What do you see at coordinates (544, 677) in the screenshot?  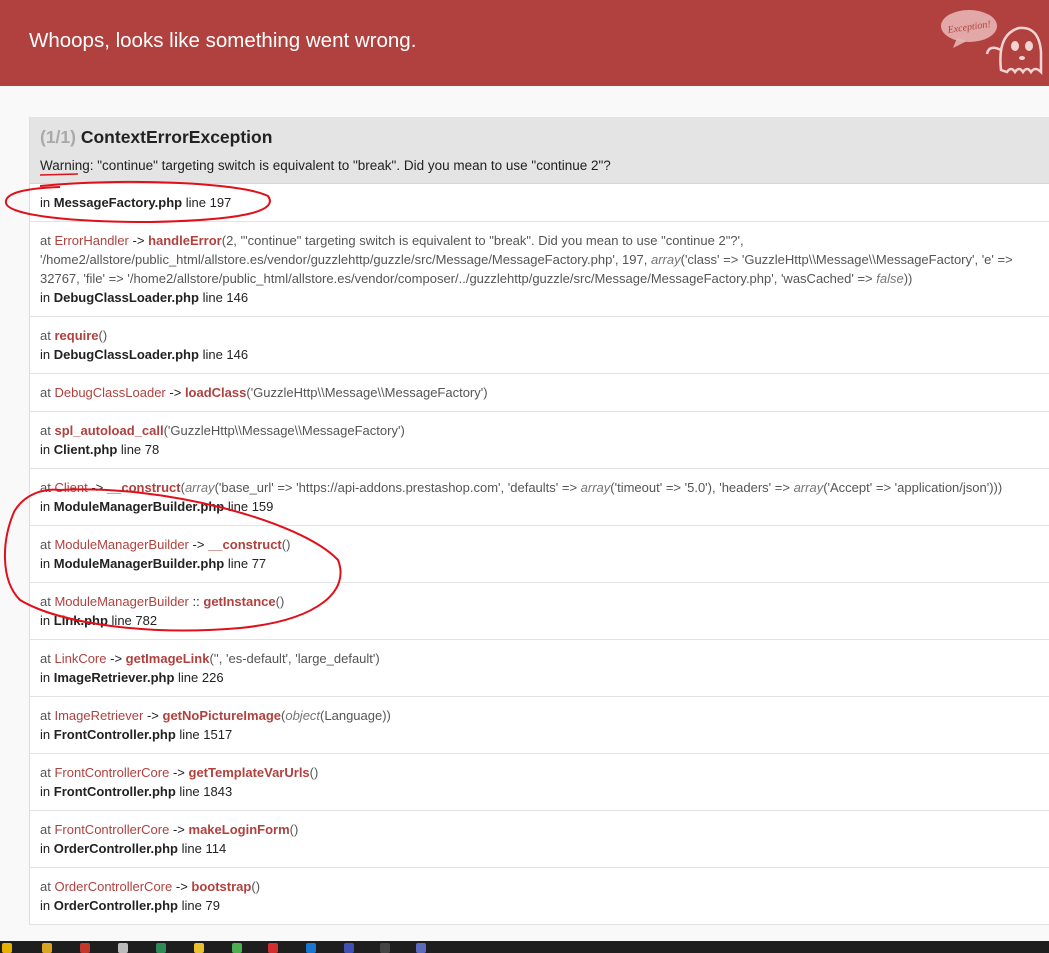 I see `trace-location: in ImageRetriever.php line 226` at bounding box center [544, 677].